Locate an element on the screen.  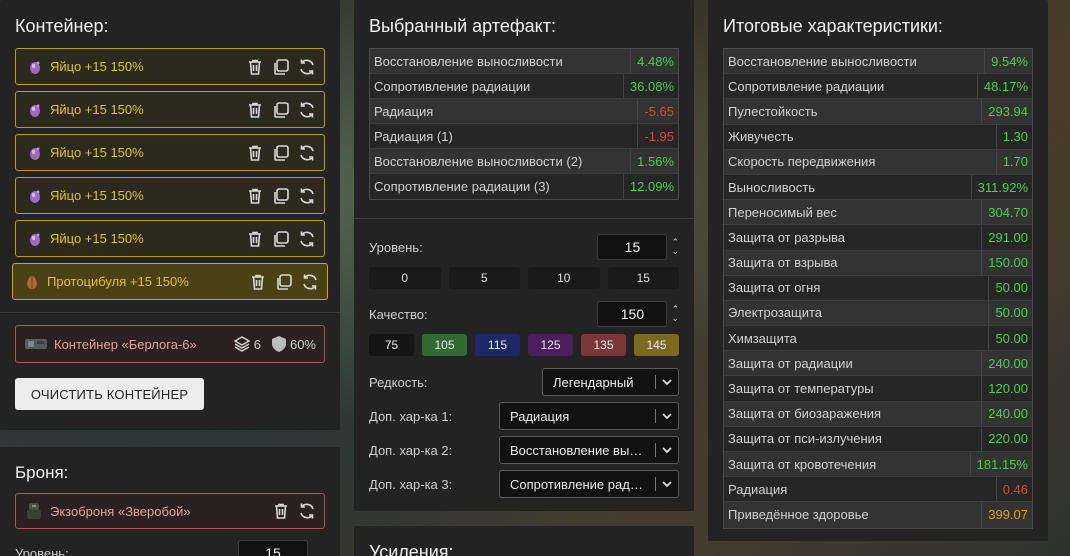
stat-value: 36.08% is located at coordinates (648, 86).